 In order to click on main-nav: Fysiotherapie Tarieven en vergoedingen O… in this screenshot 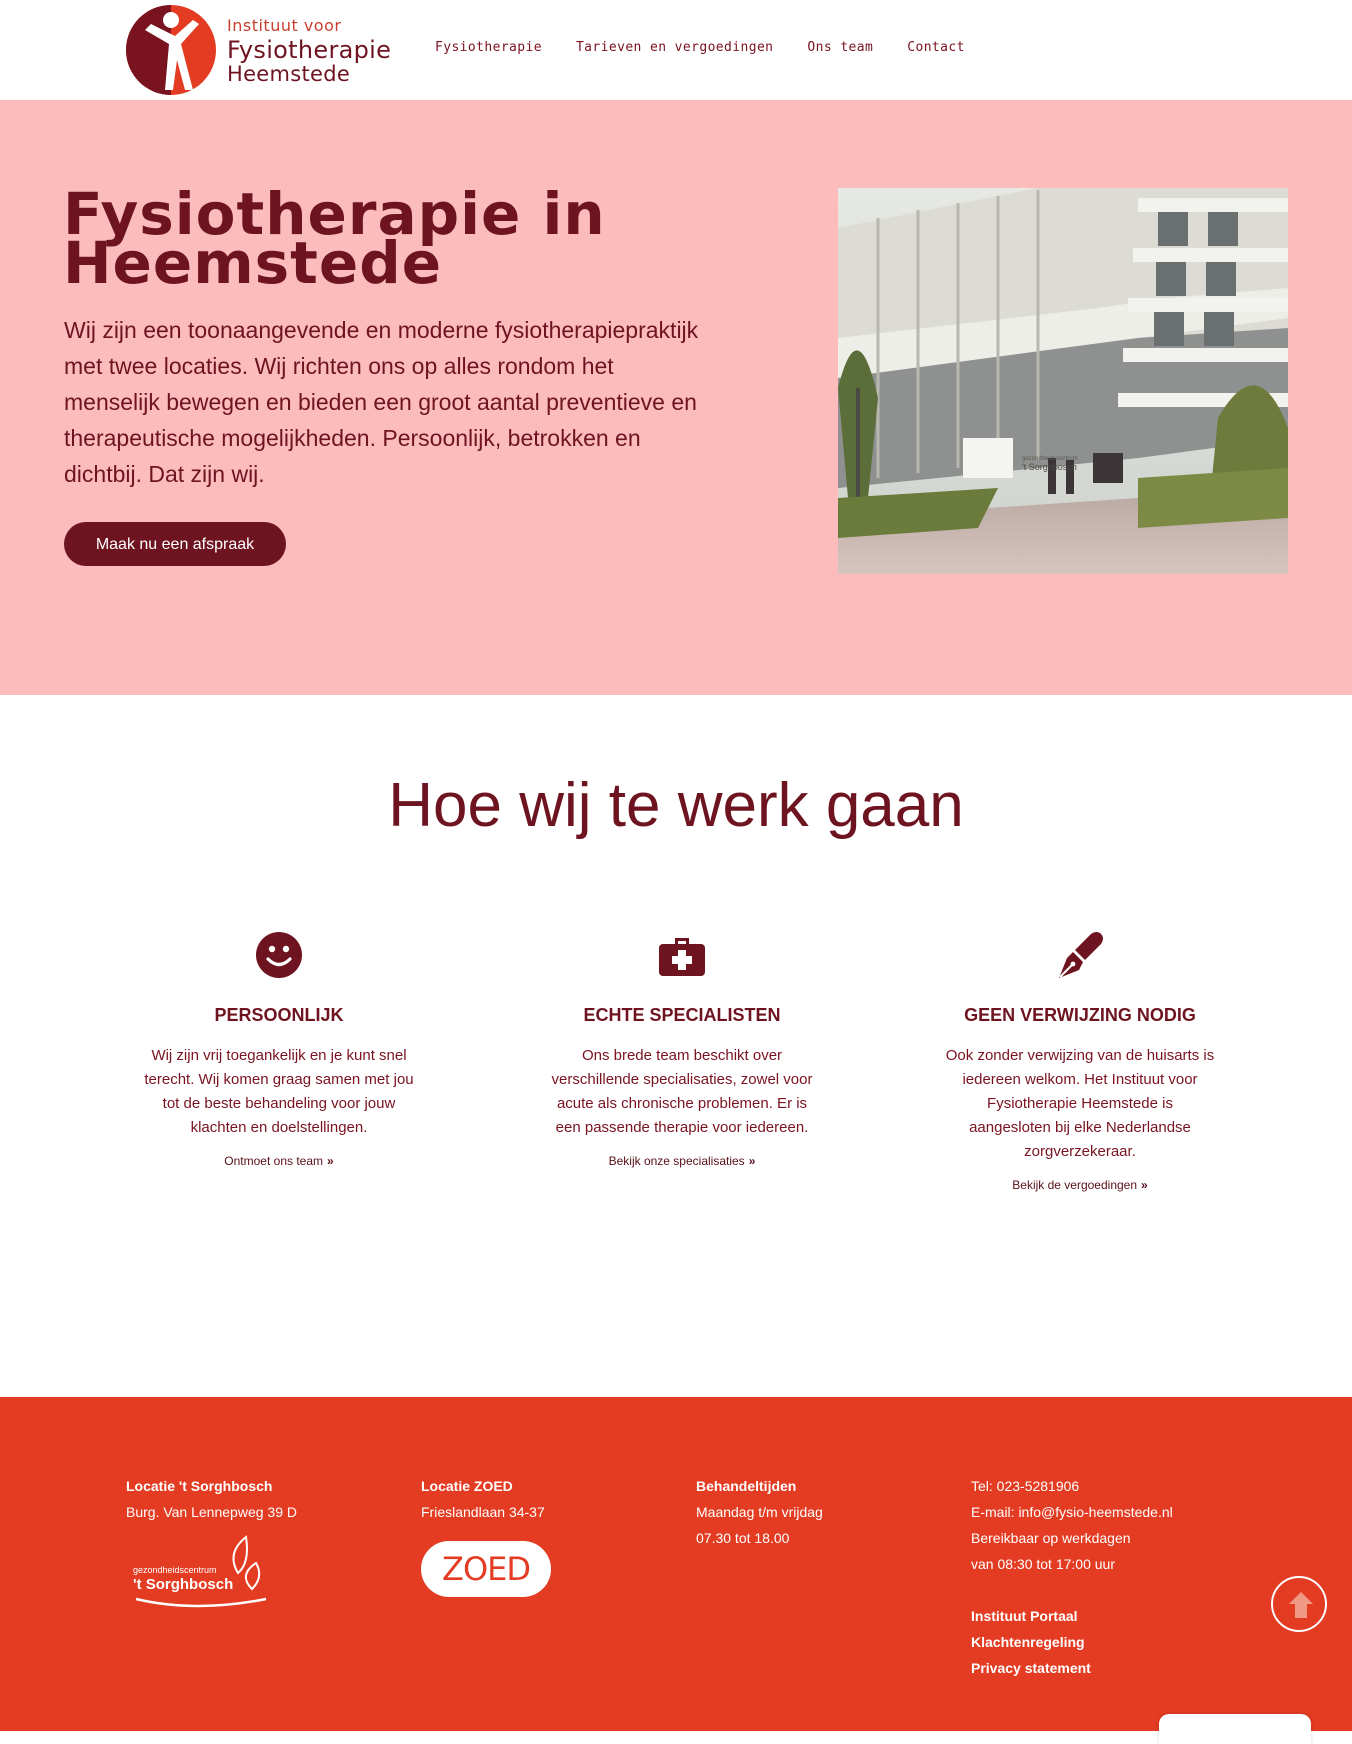, I will do `click(717, 47)`.